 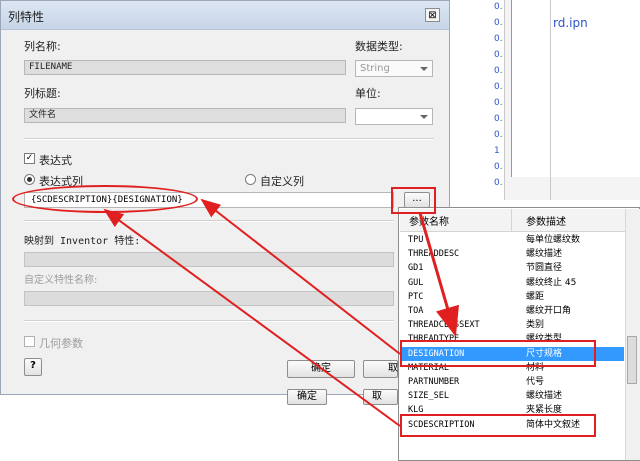 I want to click on arrow-designation-to-expression, so click(x=300, y=276).